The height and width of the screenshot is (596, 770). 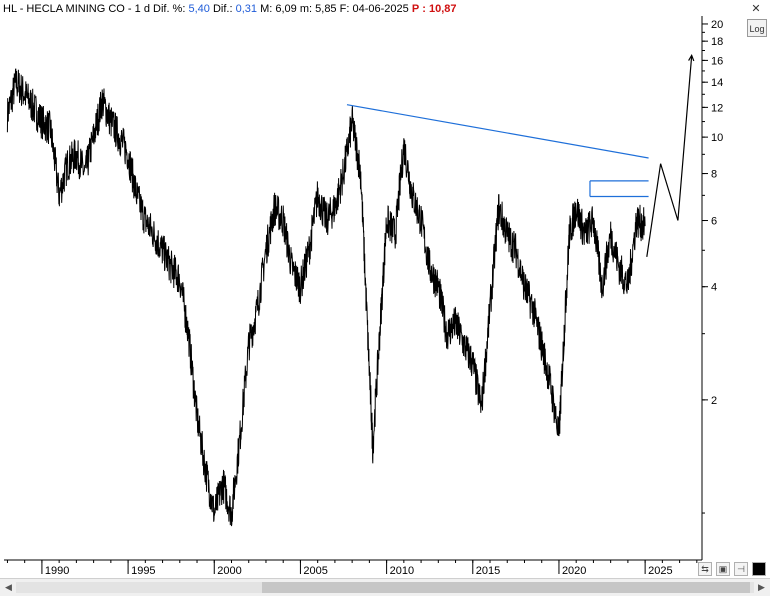 What do you see at coordinates (759, 569) in the screenshot?
I see `color-square-icon` at bounding box center [759, 569].